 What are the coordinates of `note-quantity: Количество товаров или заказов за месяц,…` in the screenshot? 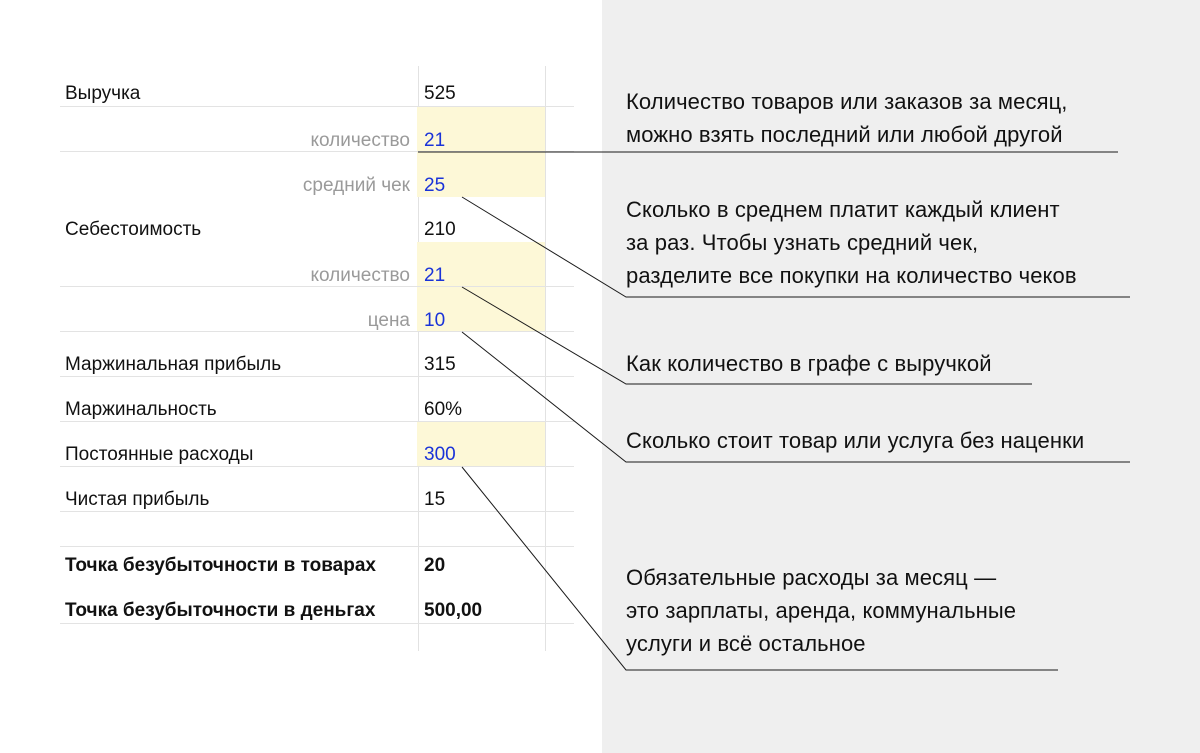 It's located at (847, 118).